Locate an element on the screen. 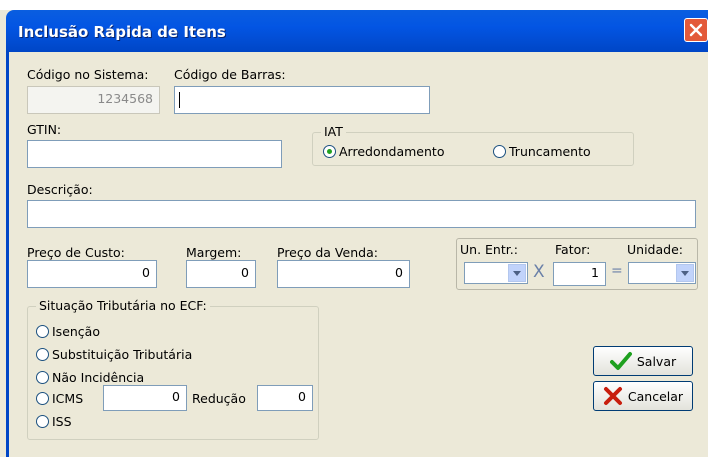 The height and width of the screenshot is (457, 708). un-entr-label: Un. Entr.: is located at coordinates (489, 249).